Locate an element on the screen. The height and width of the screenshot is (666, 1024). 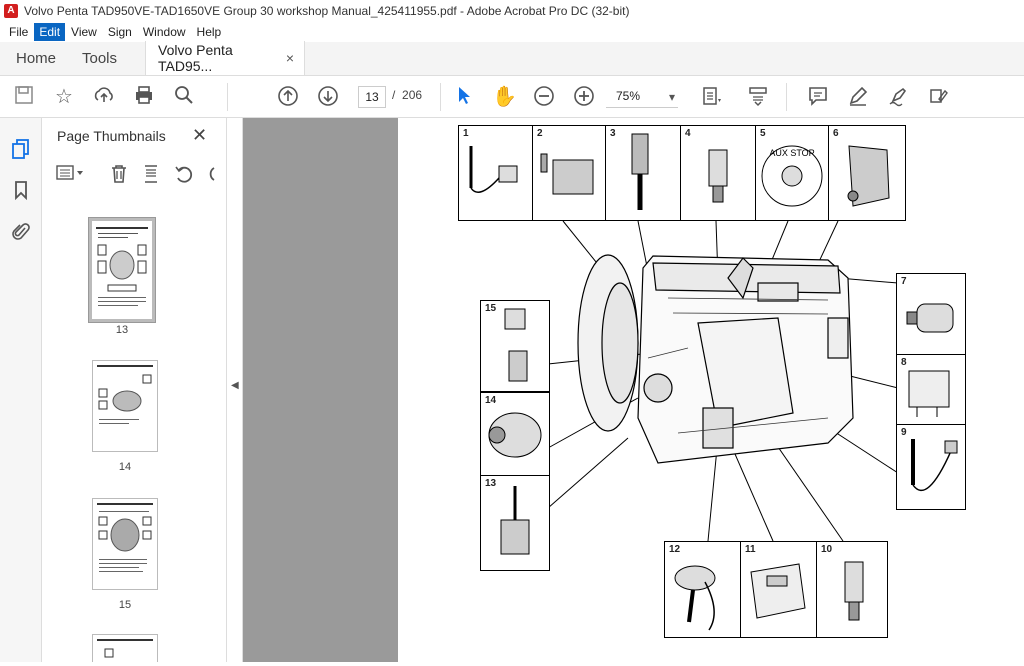
callout-box-4: 4 is located at coordinates (718, 173).